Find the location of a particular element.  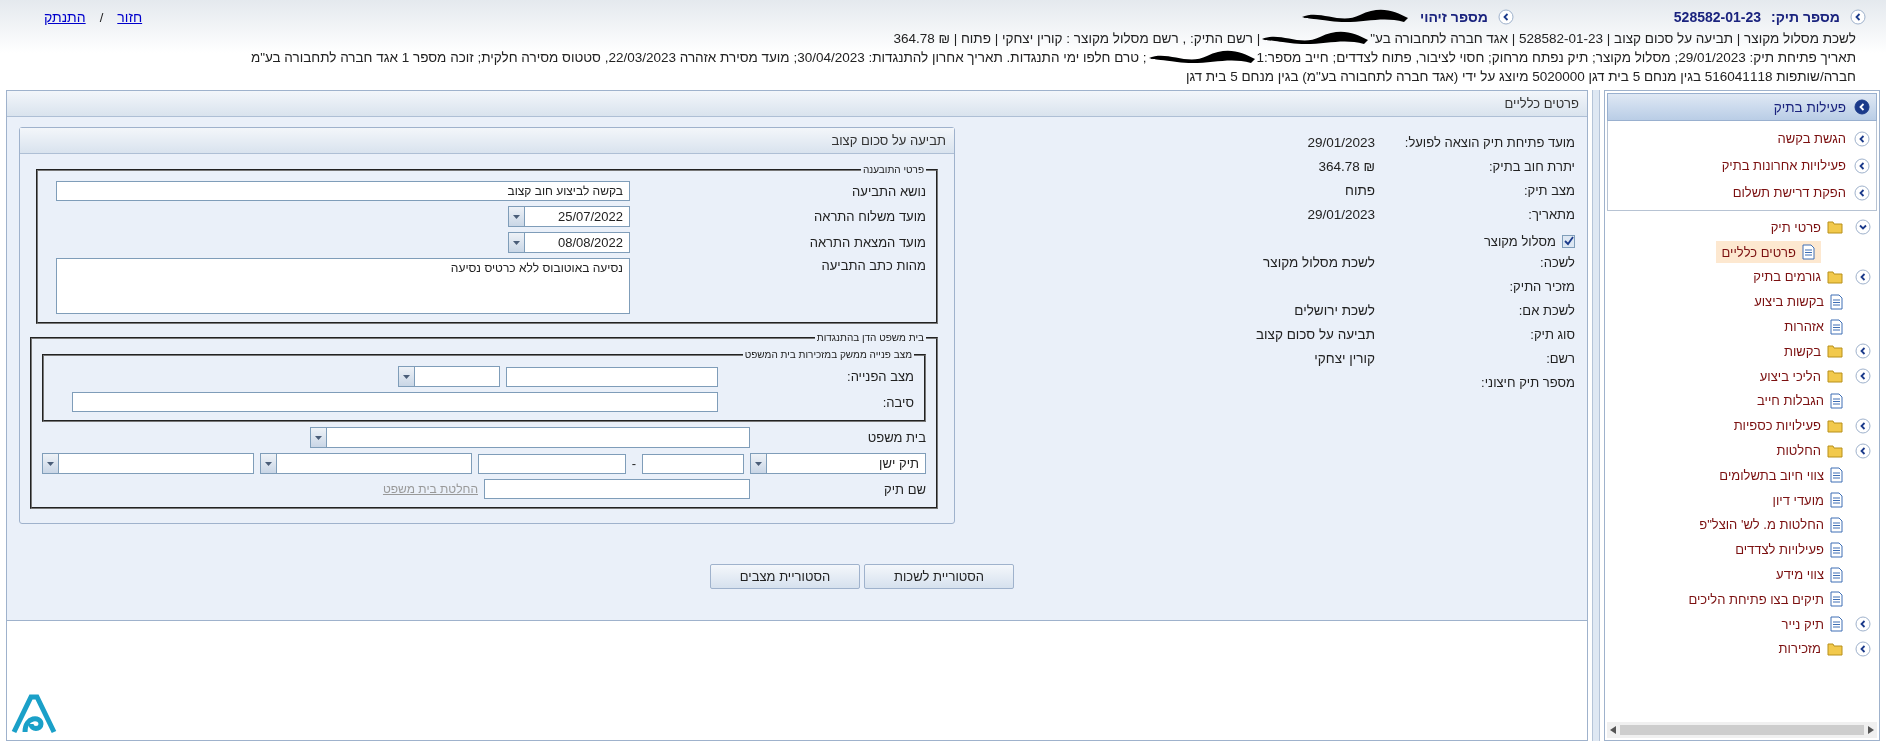

action-item: פעילויות אחרונות בתיק is located at coordinates (1742, 165).